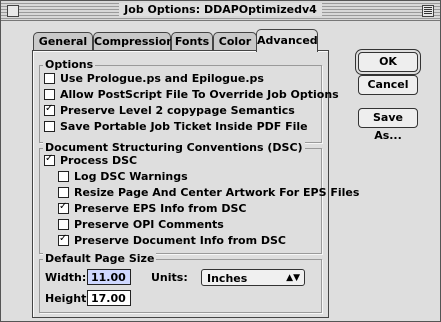 This screenshot has height=322, width=441. Describe the element at coordinates (253, 277) in the screenshot. I see `units-select: Inches ▲▼` at that location.